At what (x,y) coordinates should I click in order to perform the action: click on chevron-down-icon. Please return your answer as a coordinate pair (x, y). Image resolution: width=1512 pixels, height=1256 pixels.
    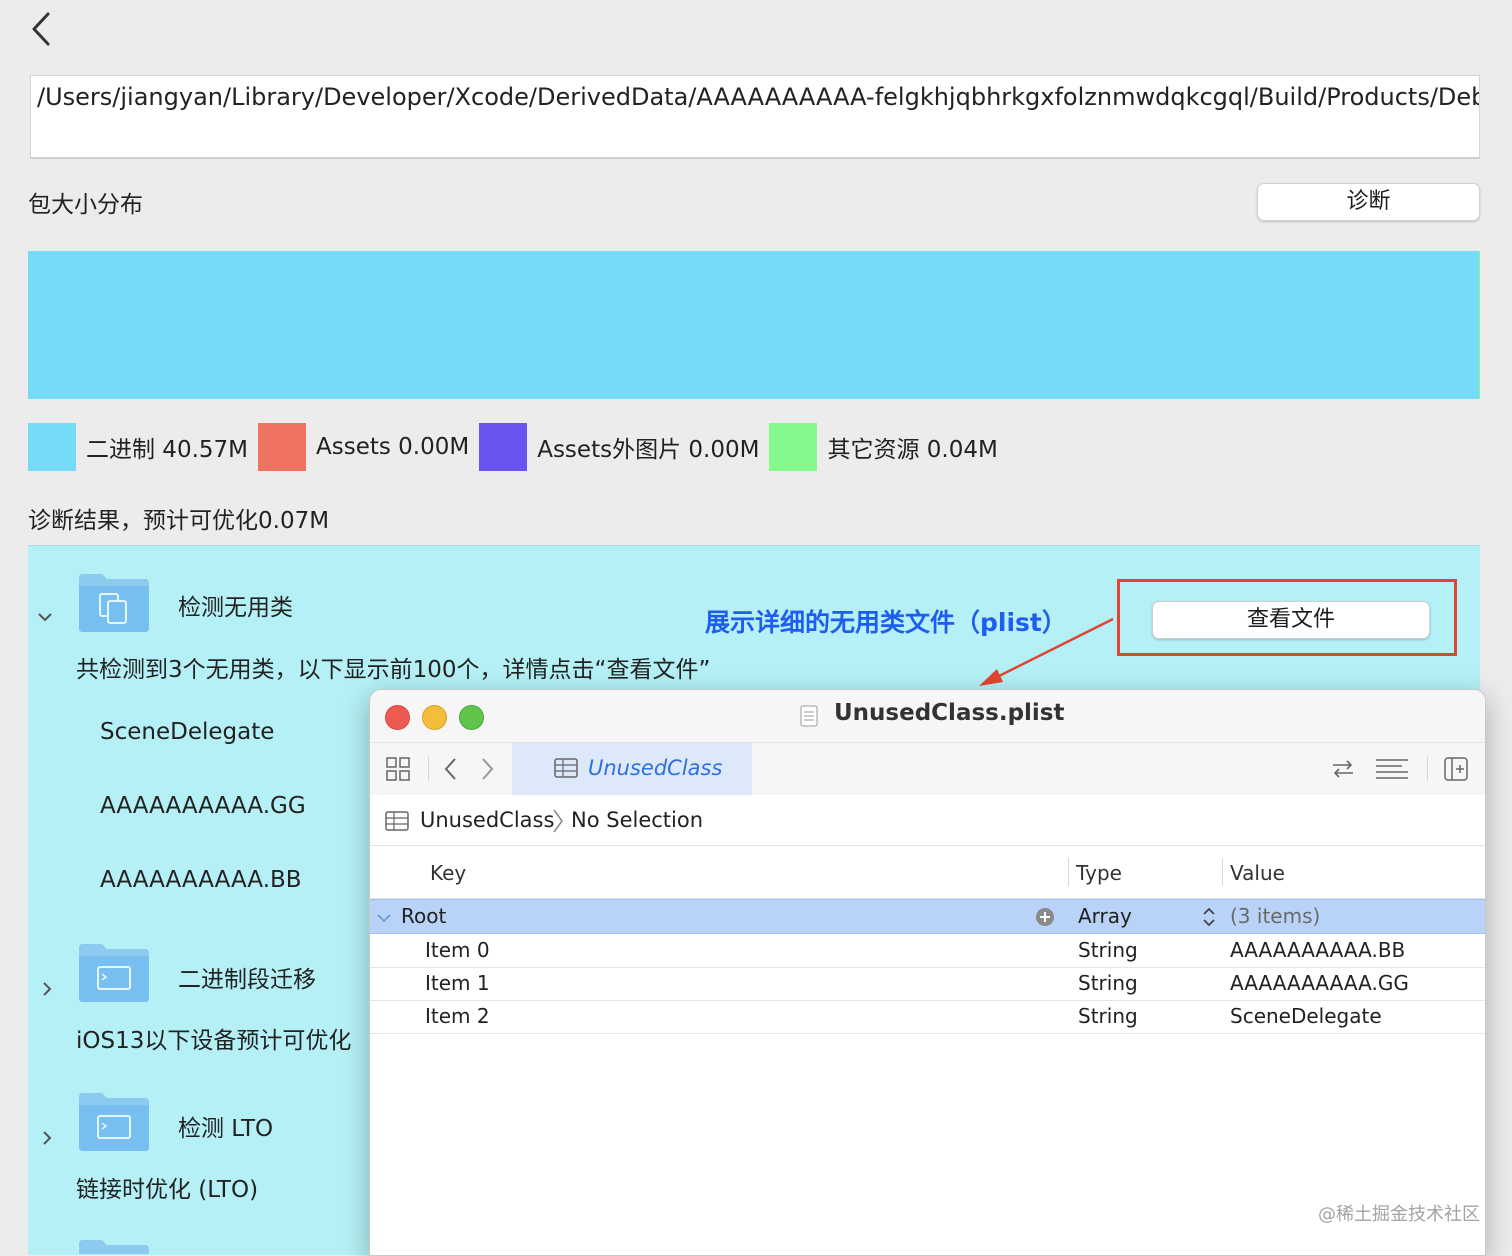
    Looking at the image, I should click on (45, 617).